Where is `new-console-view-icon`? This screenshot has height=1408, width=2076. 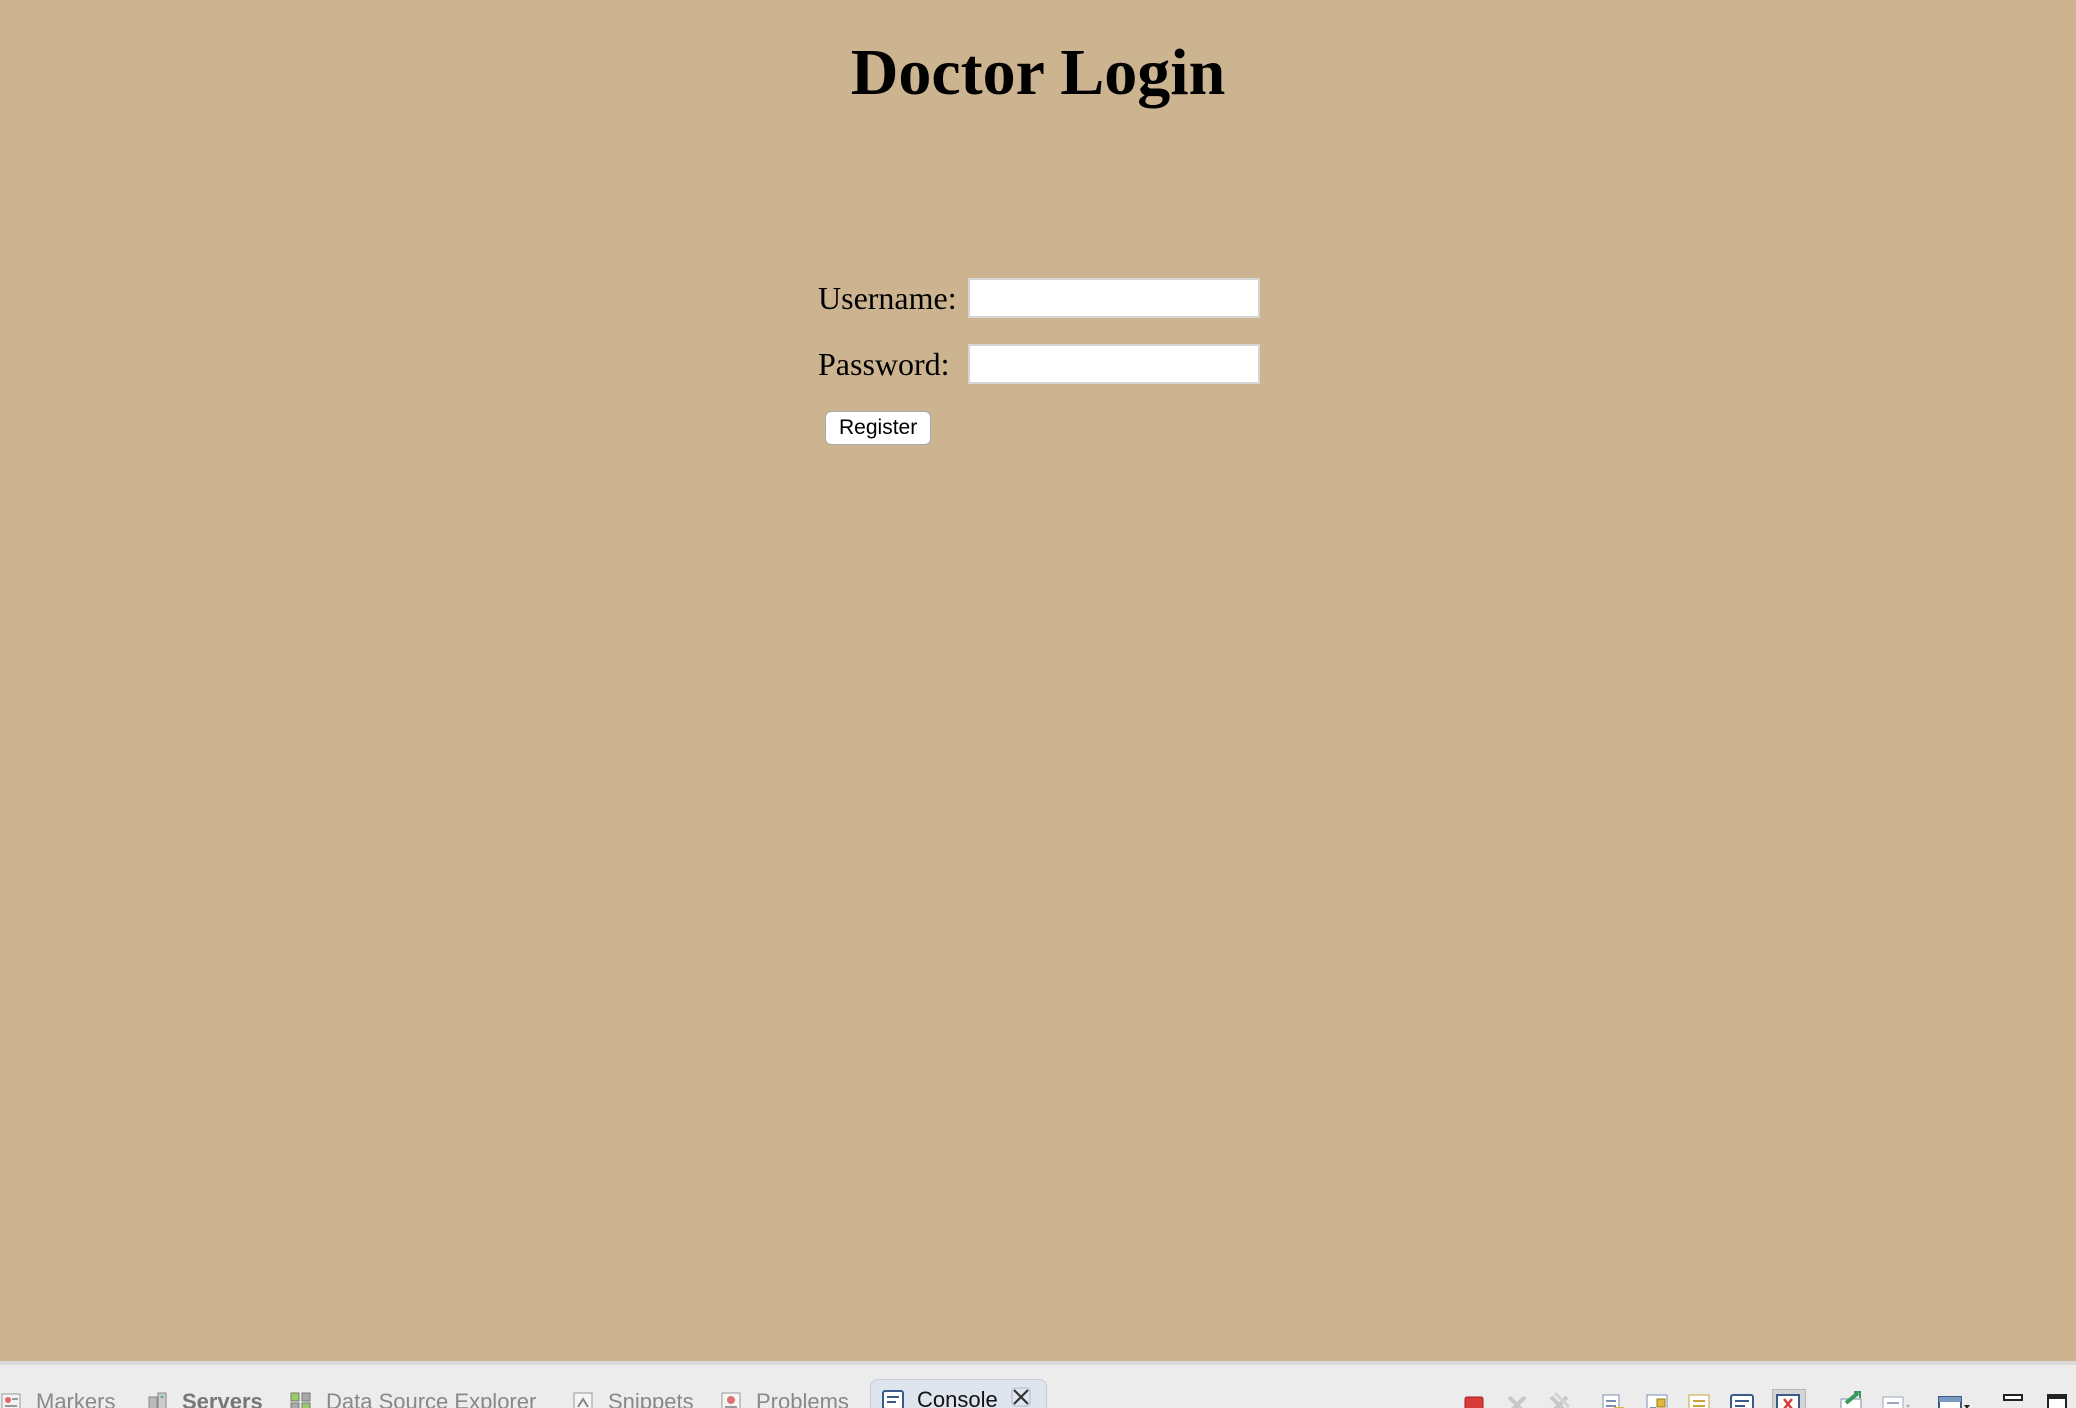
new-console-view-icon is located at coordinates (1954, 1398).